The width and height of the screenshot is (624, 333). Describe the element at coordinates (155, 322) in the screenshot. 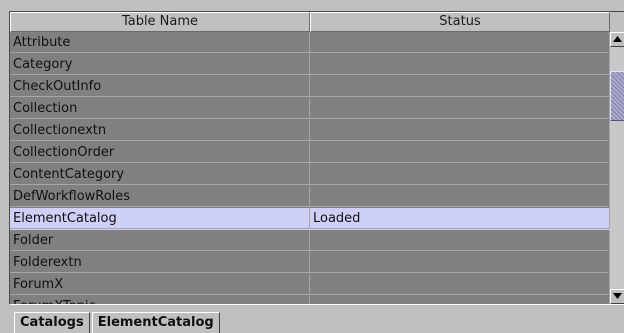

I see `tab-elementcatalog: ElementCatalog` at that location.